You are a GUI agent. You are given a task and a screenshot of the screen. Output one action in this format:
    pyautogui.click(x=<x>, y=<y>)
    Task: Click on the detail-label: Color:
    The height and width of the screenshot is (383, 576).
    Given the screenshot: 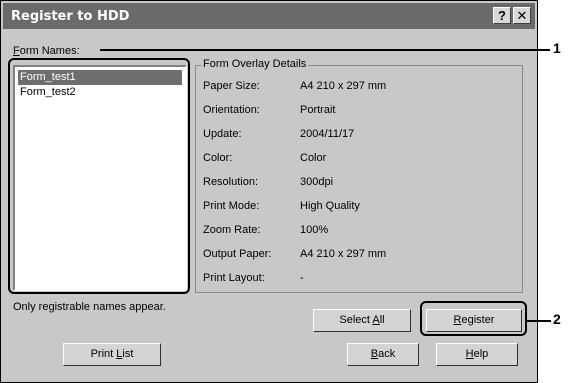 What is the action you would take?
    pyautogui.click(x=218, y=158)
    